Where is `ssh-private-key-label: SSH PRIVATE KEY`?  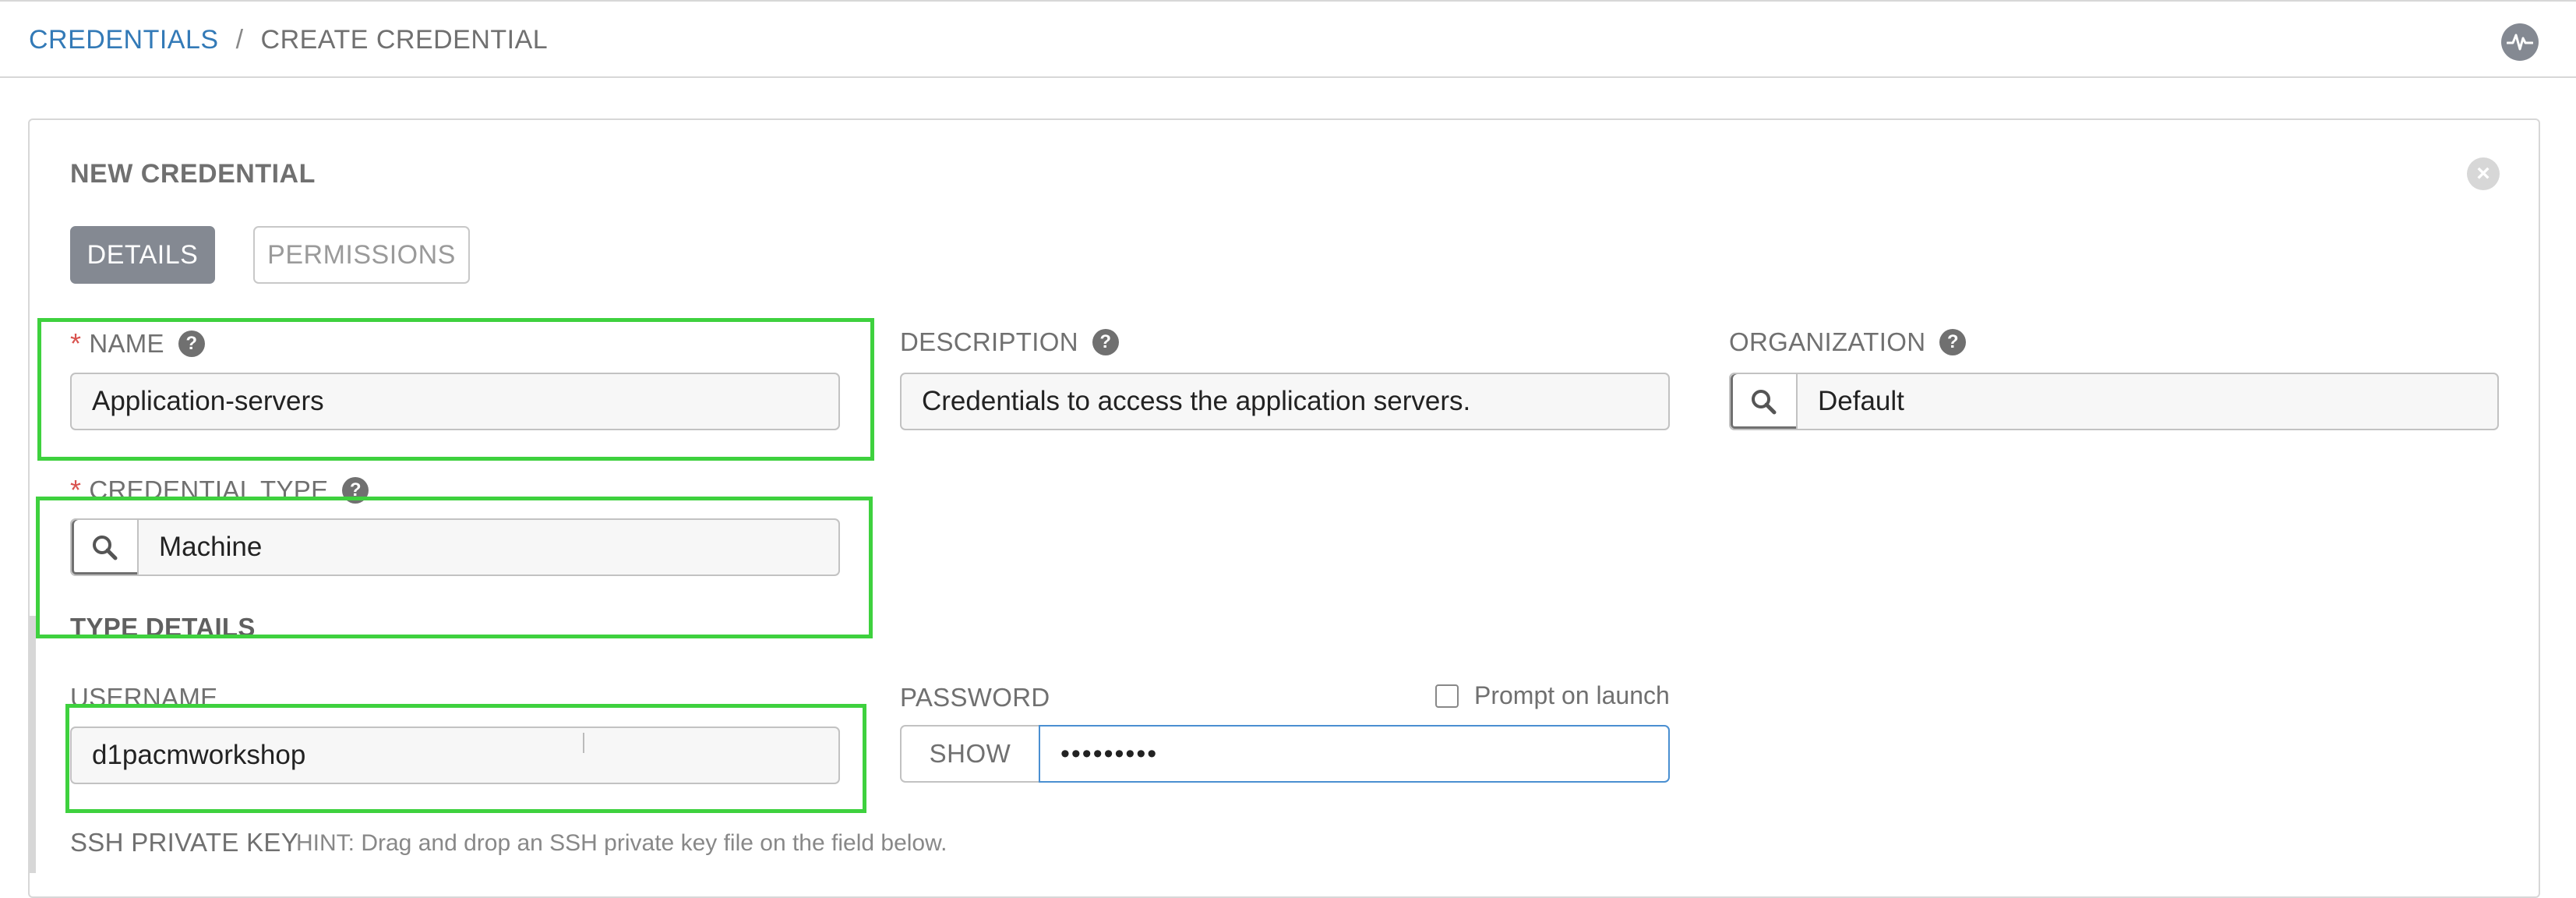 ssh-private-key-label: SSH PRIVATE KEY is located at coordinates (184, 842).